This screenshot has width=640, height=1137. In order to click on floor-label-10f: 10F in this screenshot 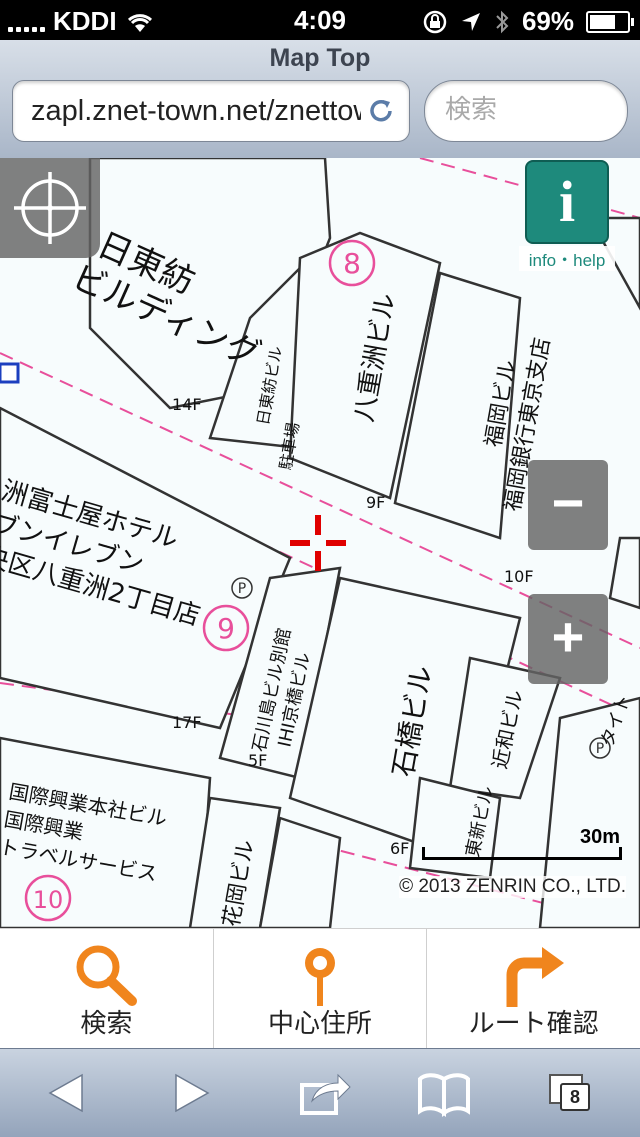, I will do `click(519, 576)`.